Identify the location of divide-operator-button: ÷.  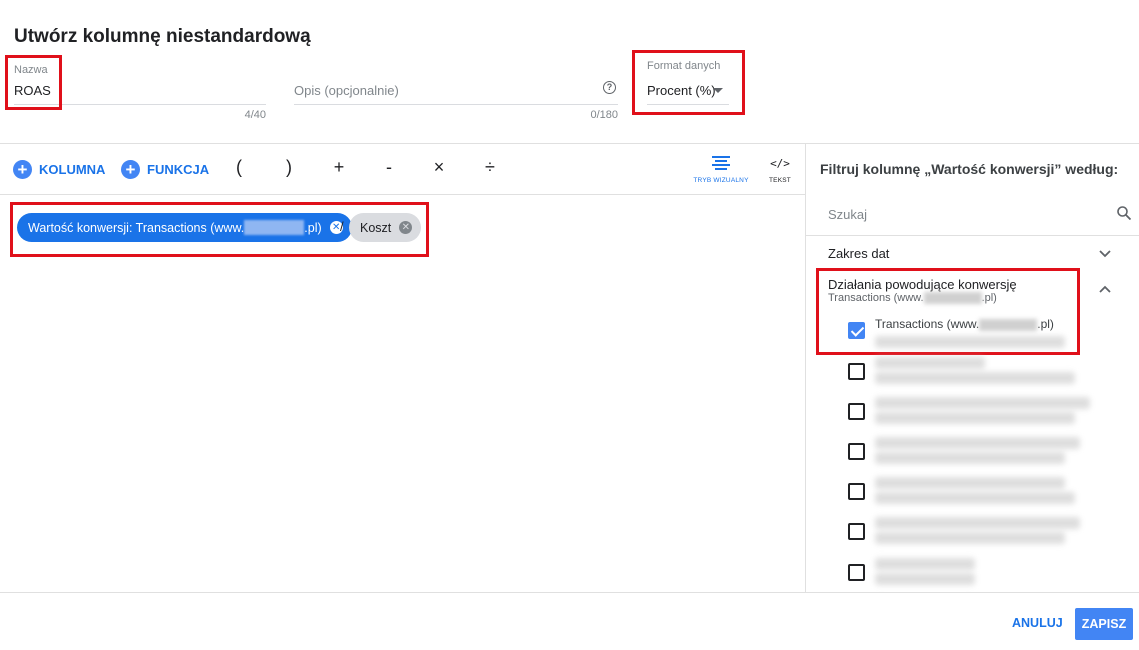
(490, 167).